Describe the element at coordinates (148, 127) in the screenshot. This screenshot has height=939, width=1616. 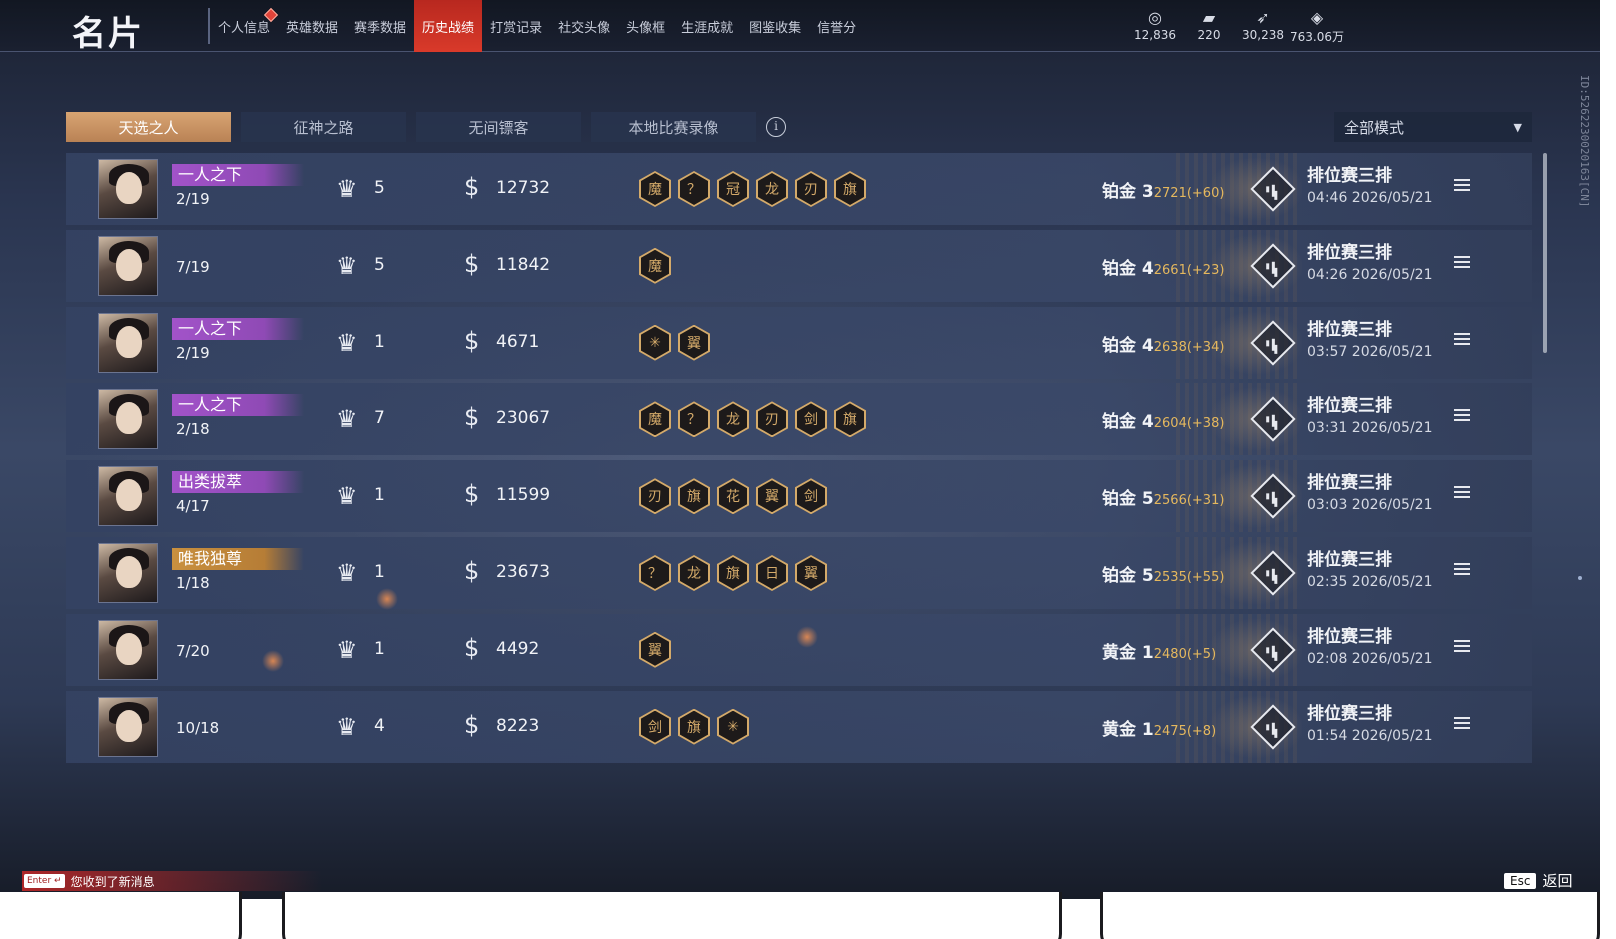
I see `category-tab: 天选之人` at that location.